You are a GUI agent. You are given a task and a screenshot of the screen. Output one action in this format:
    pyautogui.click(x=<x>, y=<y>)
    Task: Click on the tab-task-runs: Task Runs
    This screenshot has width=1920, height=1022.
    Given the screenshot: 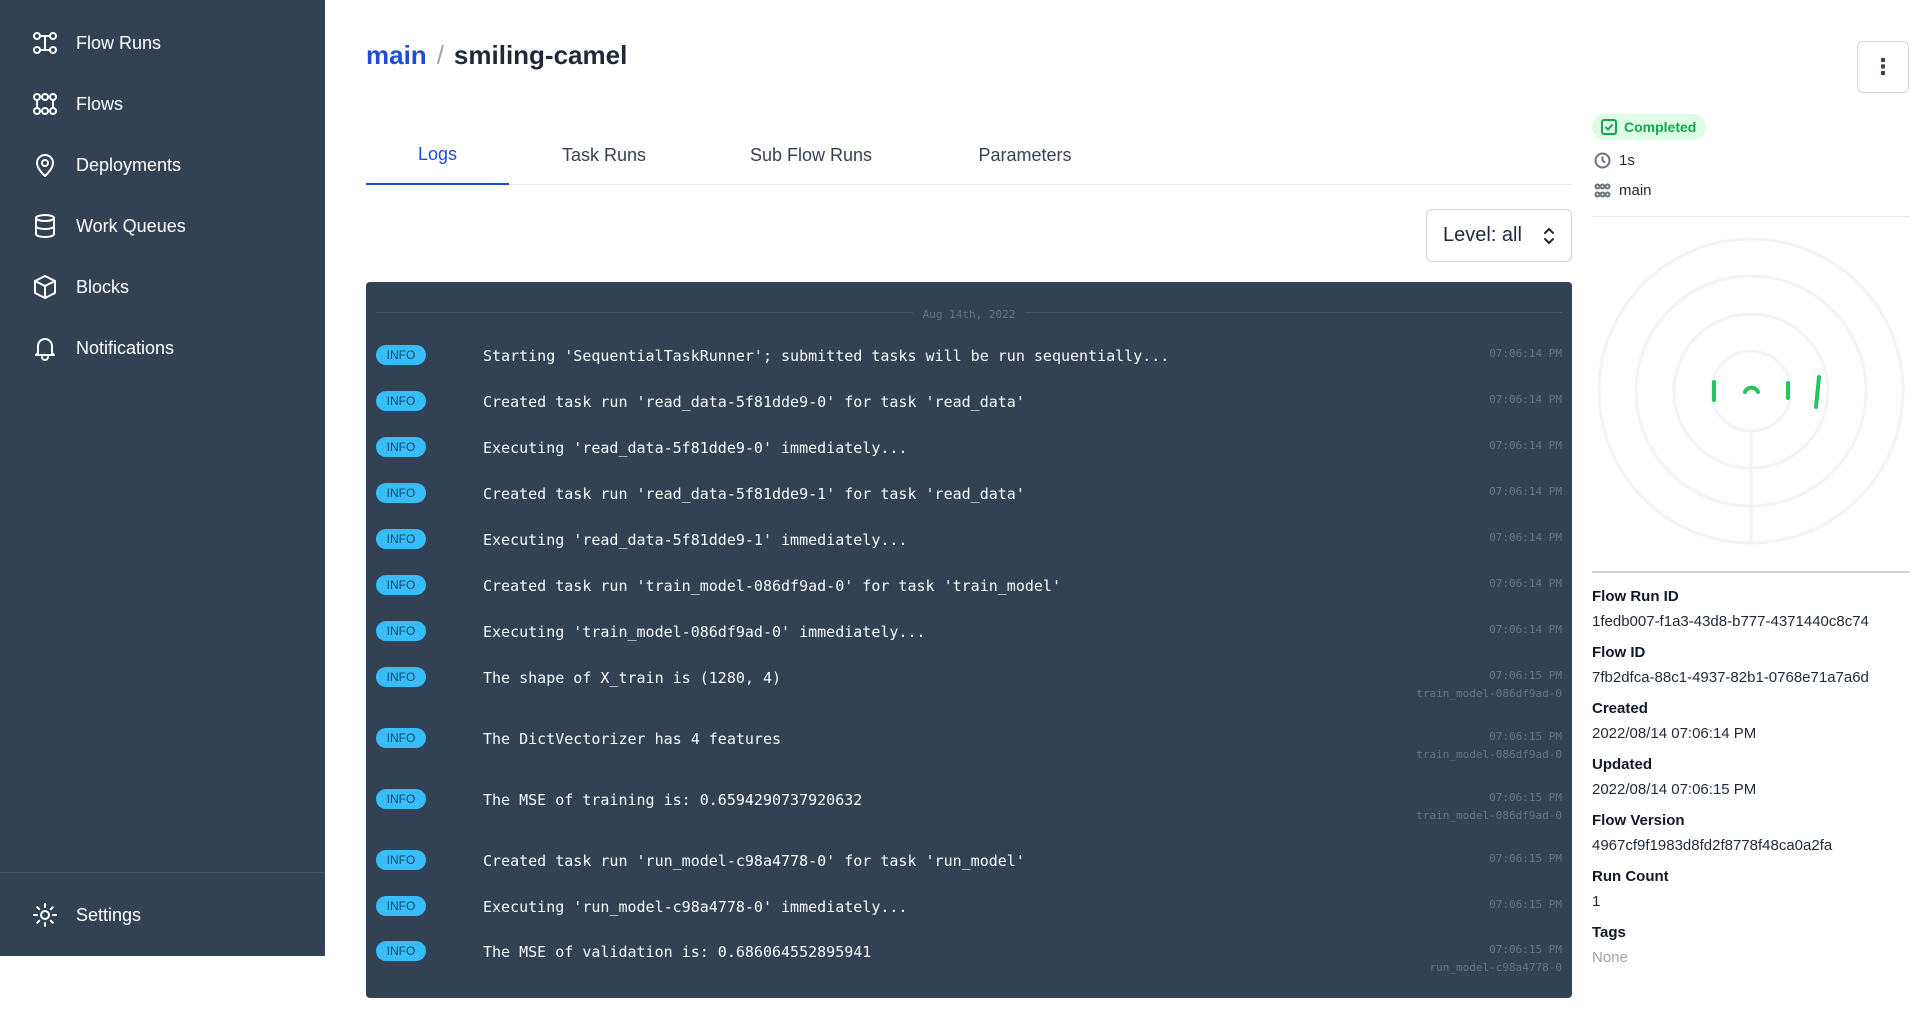 What is the action you would take?
    pyautogui.click(x=604, y=155)
    